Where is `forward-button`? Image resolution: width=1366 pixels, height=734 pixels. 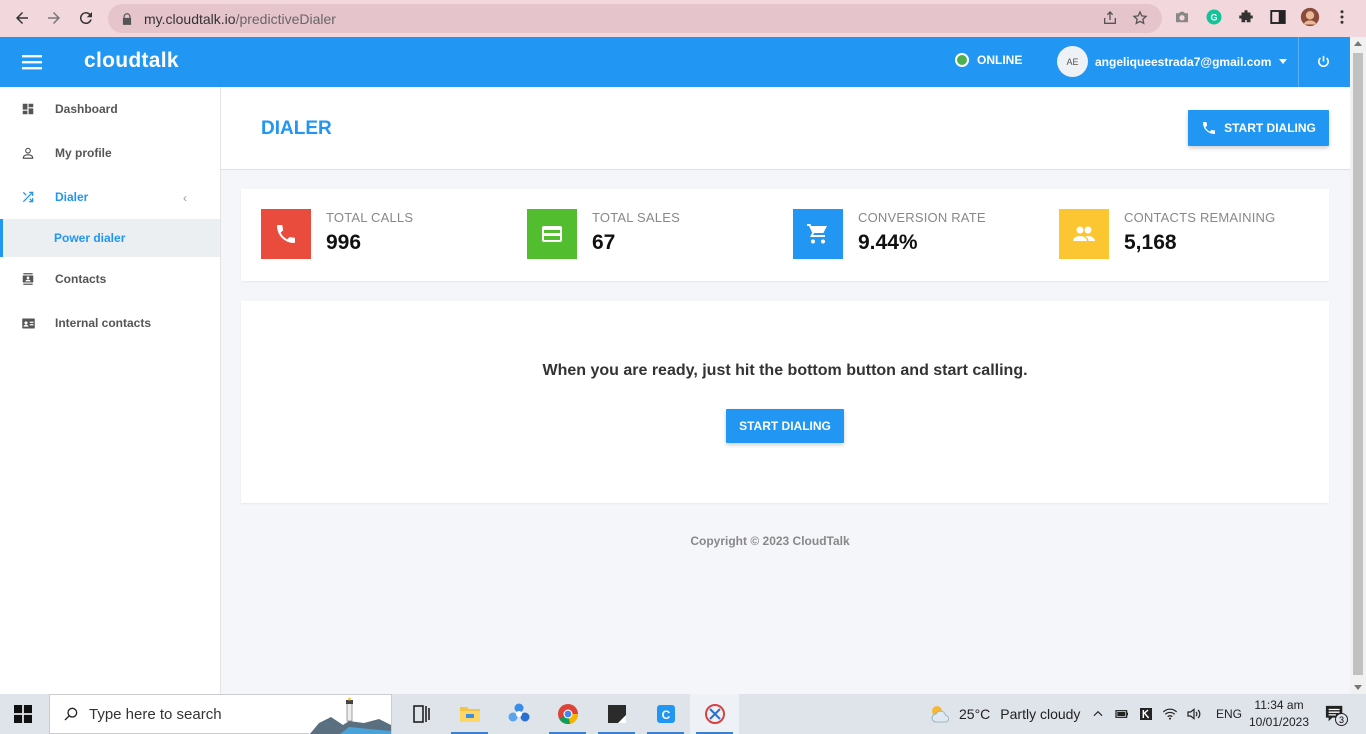 forward-button is located at coordinates (54, 18).